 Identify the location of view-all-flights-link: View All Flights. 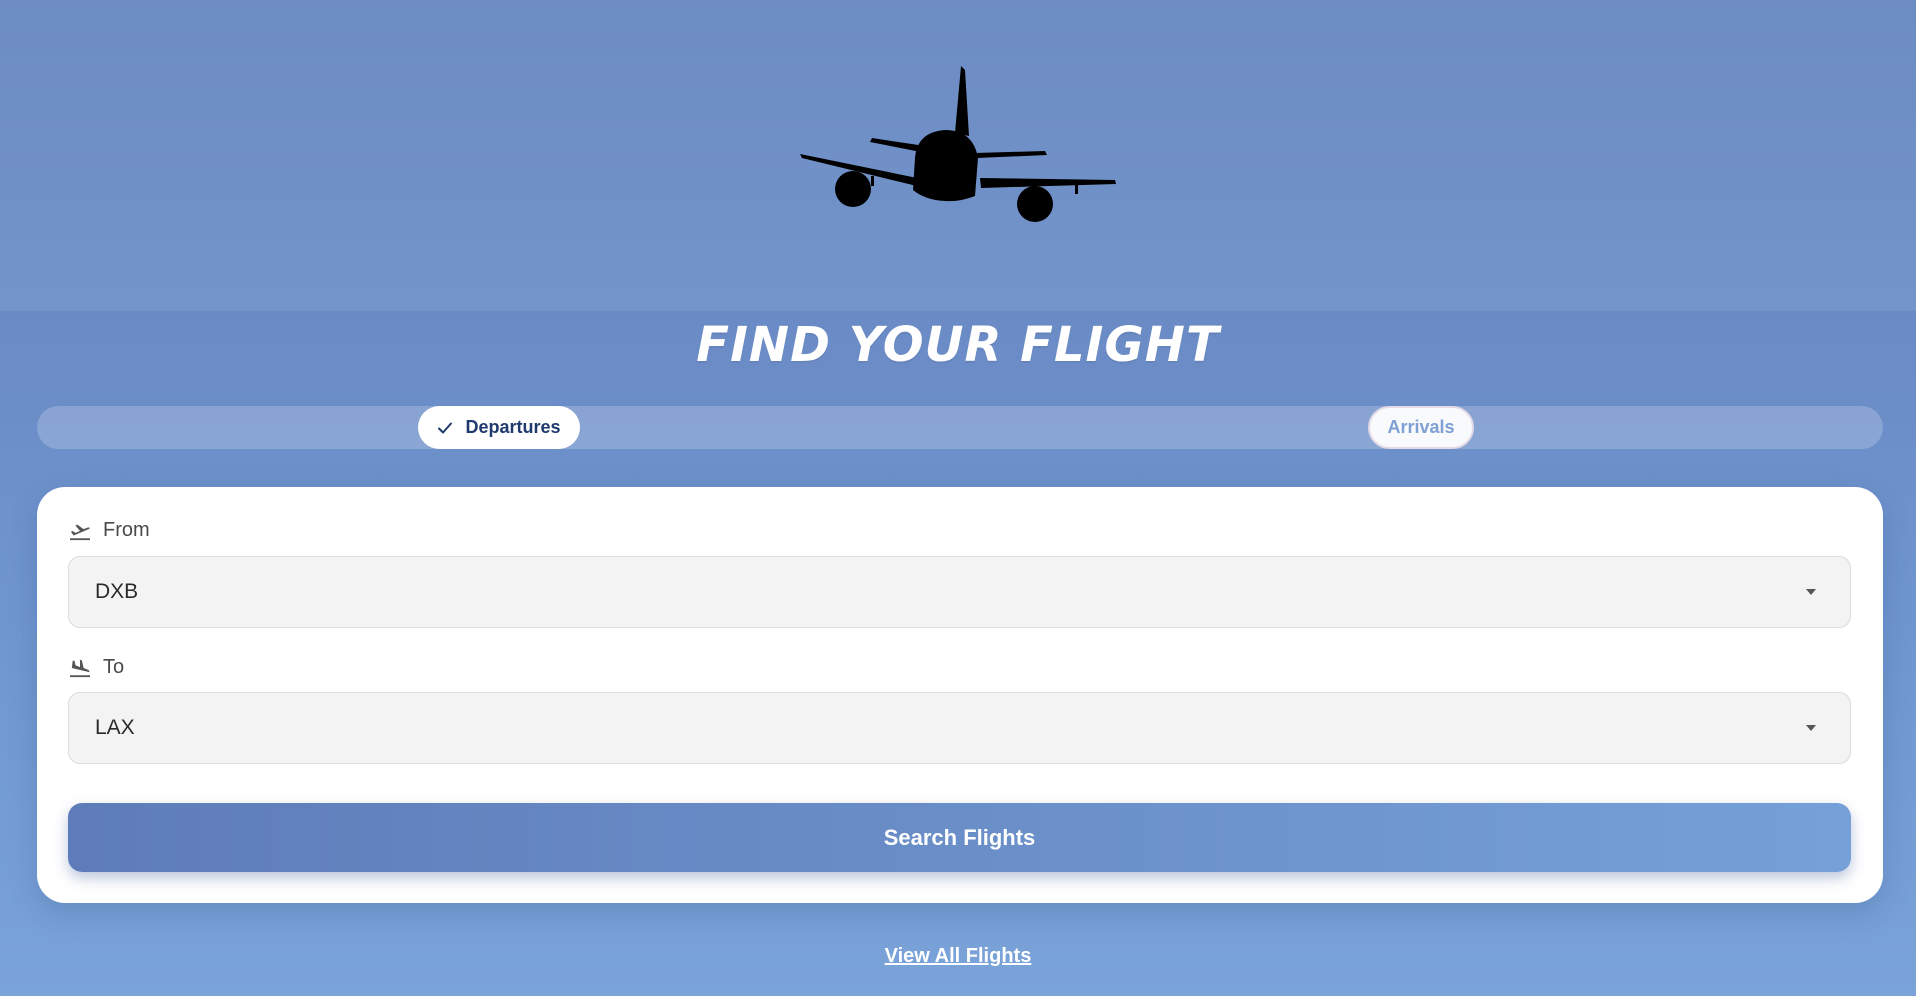
(958, 956).